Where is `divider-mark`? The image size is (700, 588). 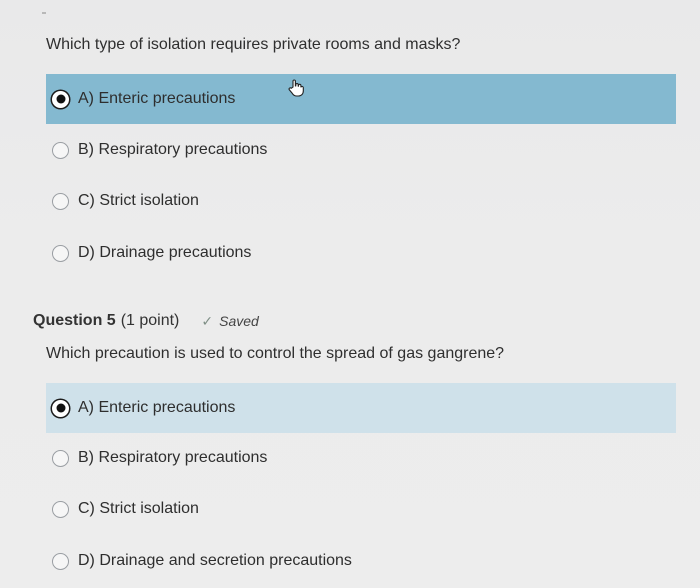
divider-mark is located at coordinates (44, 13).